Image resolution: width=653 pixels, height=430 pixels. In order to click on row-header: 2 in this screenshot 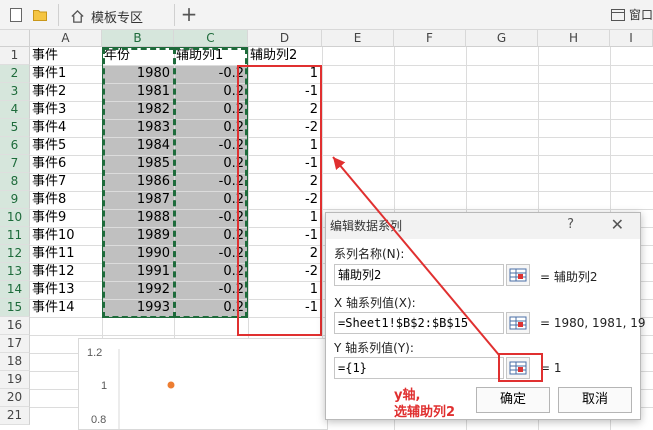, I will do `click(15, 74)`.